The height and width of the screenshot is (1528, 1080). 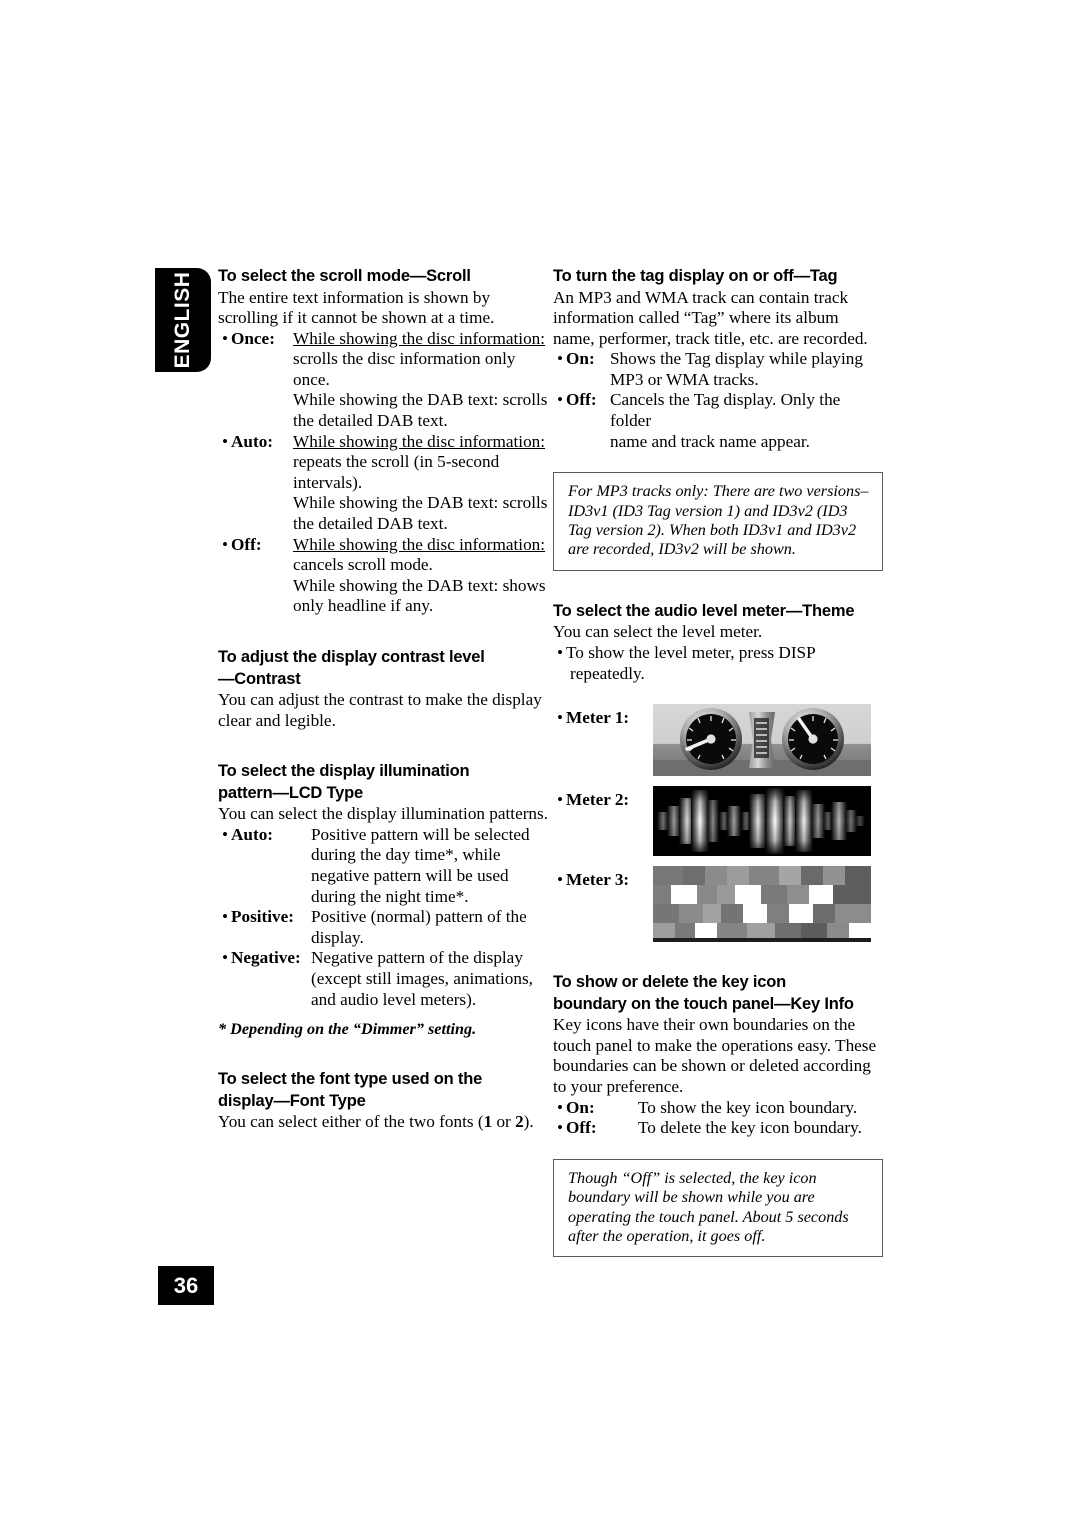 What do you see at coordinates (266, 958) in the screenshot?
I see `lcd-option-negative-term: Negative:` at bounding box center [266, 958].